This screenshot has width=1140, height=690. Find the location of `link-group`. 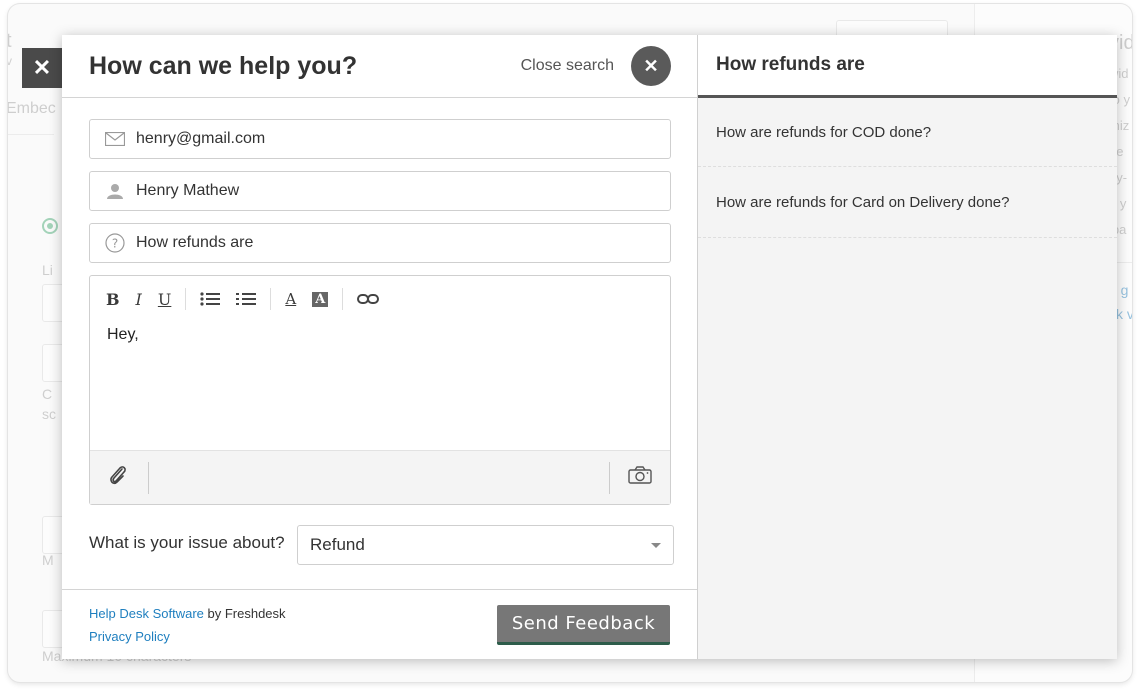

link-group is located at coordinates (375, 299).